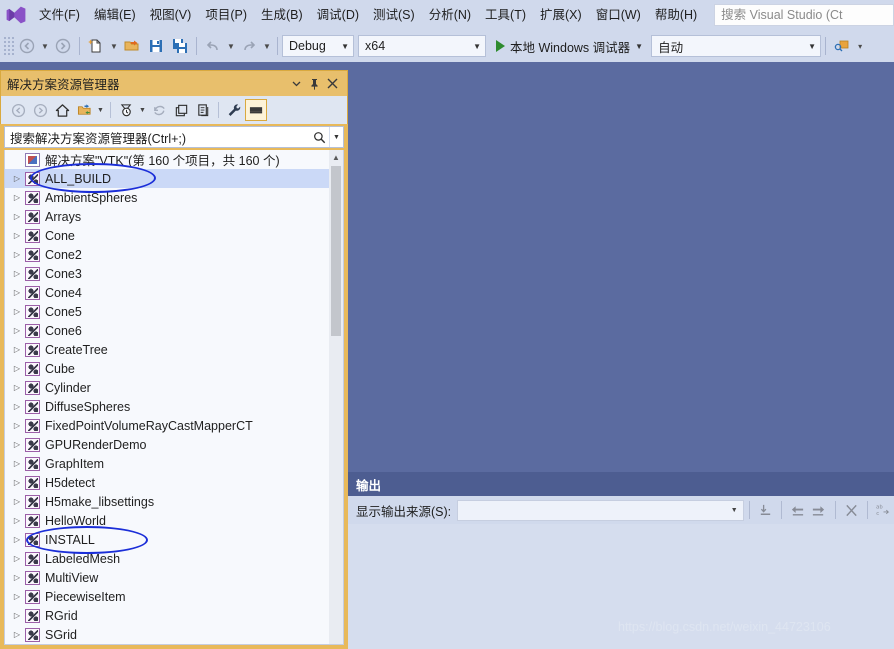  What do you see at coordinates (168, 368) in the screenshot?
I see `tree-row-cube: ▷ Cube` at bounding box center [168, 368].